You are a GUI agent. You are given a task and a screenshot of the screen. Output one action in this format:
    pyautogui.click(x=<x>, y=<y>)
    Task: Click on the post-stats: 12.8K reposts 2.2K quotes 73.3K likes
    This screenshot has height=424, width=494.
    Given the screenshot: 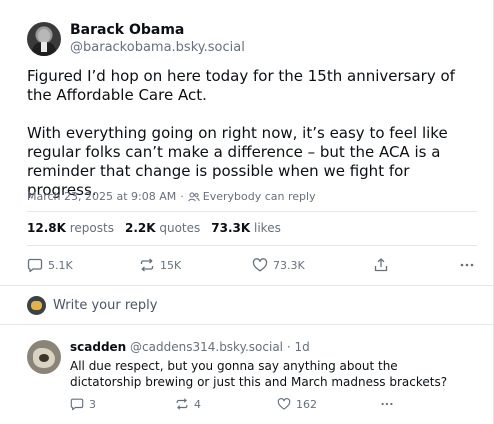 What is the action you would take?
    pyautogui.click(x=154, y=228)
    